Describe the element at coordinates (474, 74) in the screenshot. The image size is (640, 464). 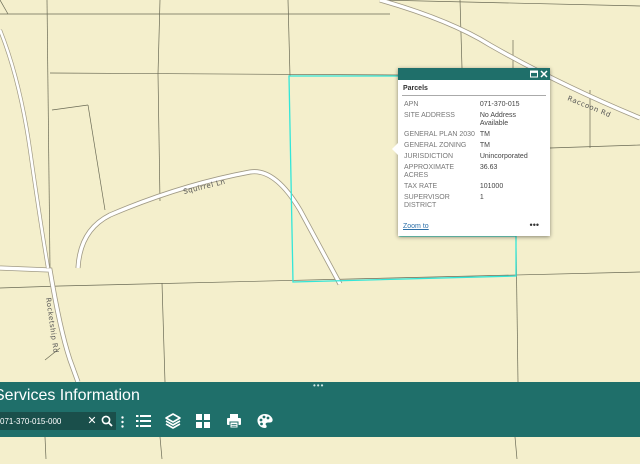
I see `popup-header` at that location.